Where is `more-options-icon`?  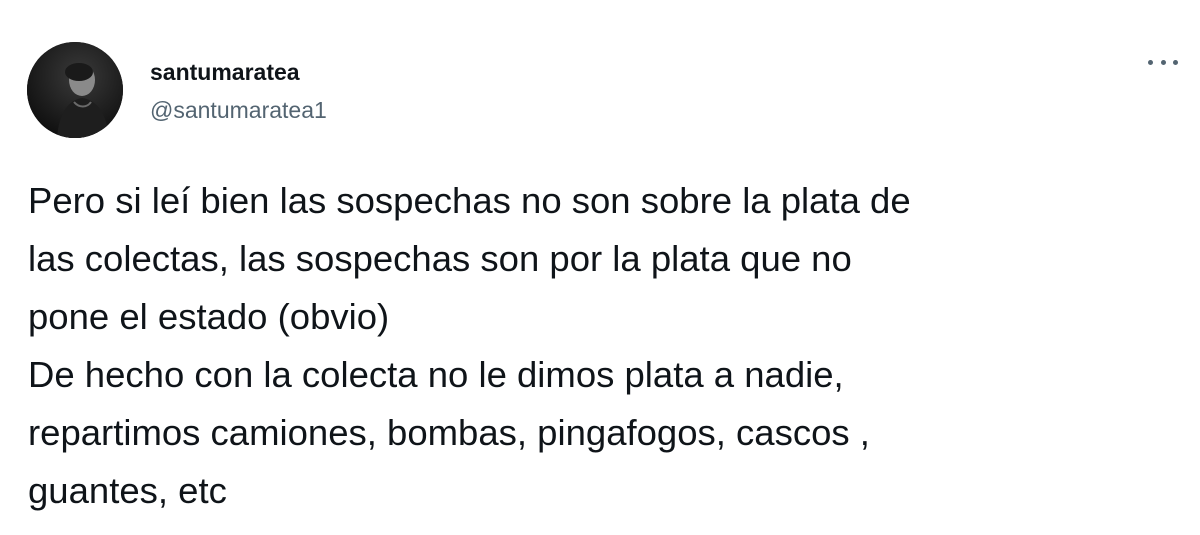 more-options-icon is located at coordinates (1163, 62).